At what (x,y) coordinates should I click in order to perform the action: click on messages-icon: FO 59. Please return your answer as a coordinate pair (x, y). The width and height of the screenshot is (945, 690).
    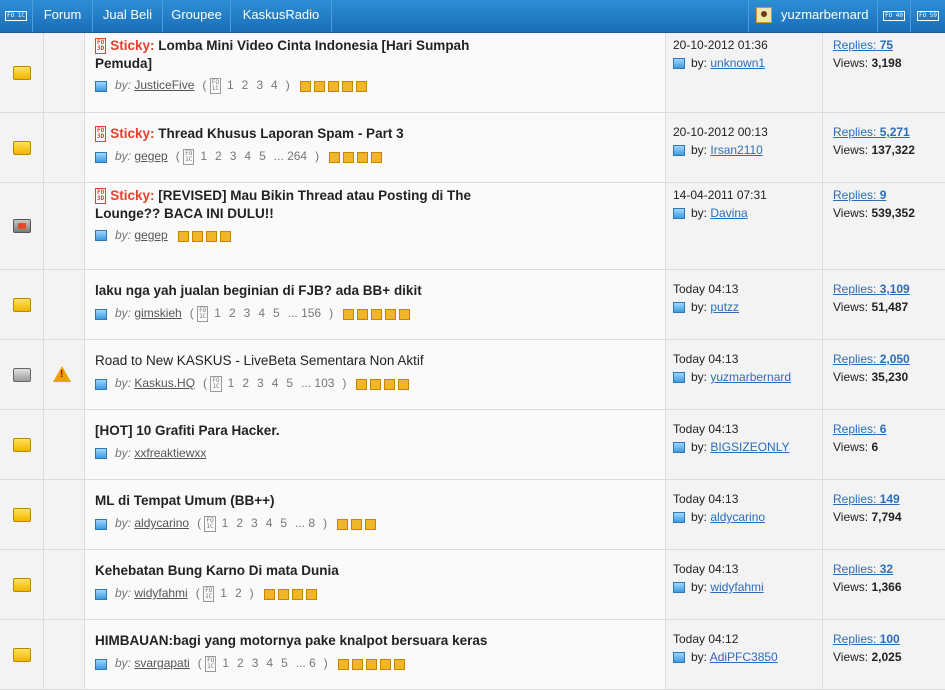
    Looking at the image, I should click on (928, 16).